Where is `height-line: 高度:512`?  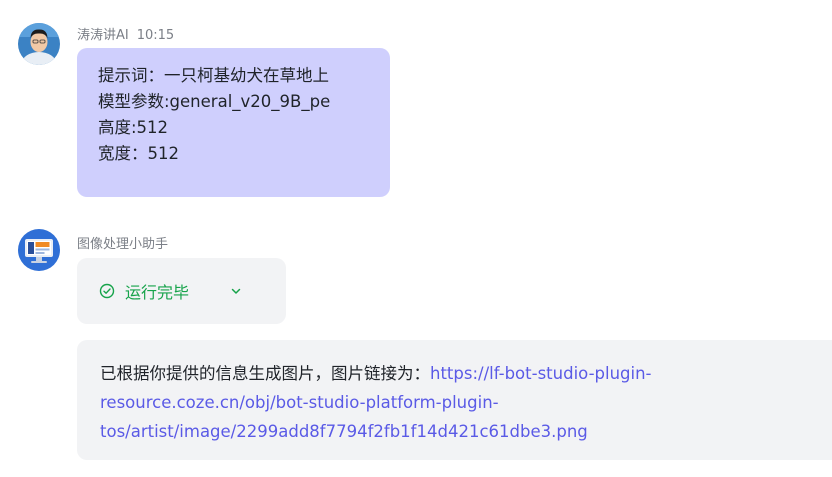
height-line: 高度:512 is located at coordinates (133, 127).